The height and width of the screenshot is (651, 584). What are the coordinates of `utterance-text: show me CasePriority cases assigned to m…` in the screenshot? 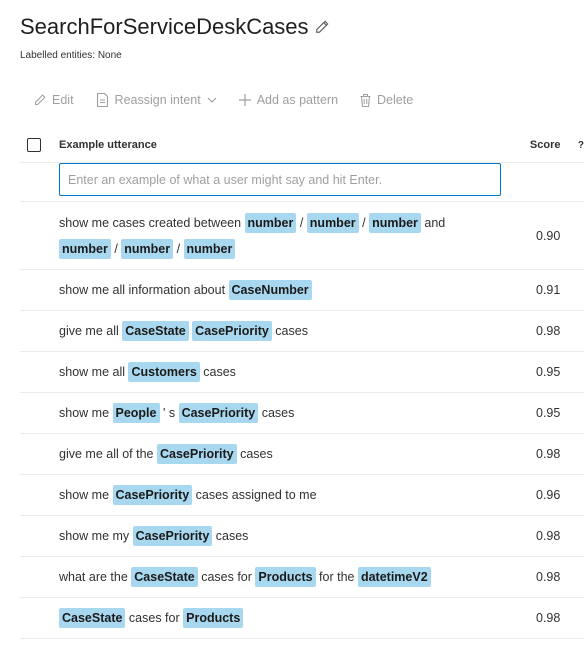 It's located at (289, 495).